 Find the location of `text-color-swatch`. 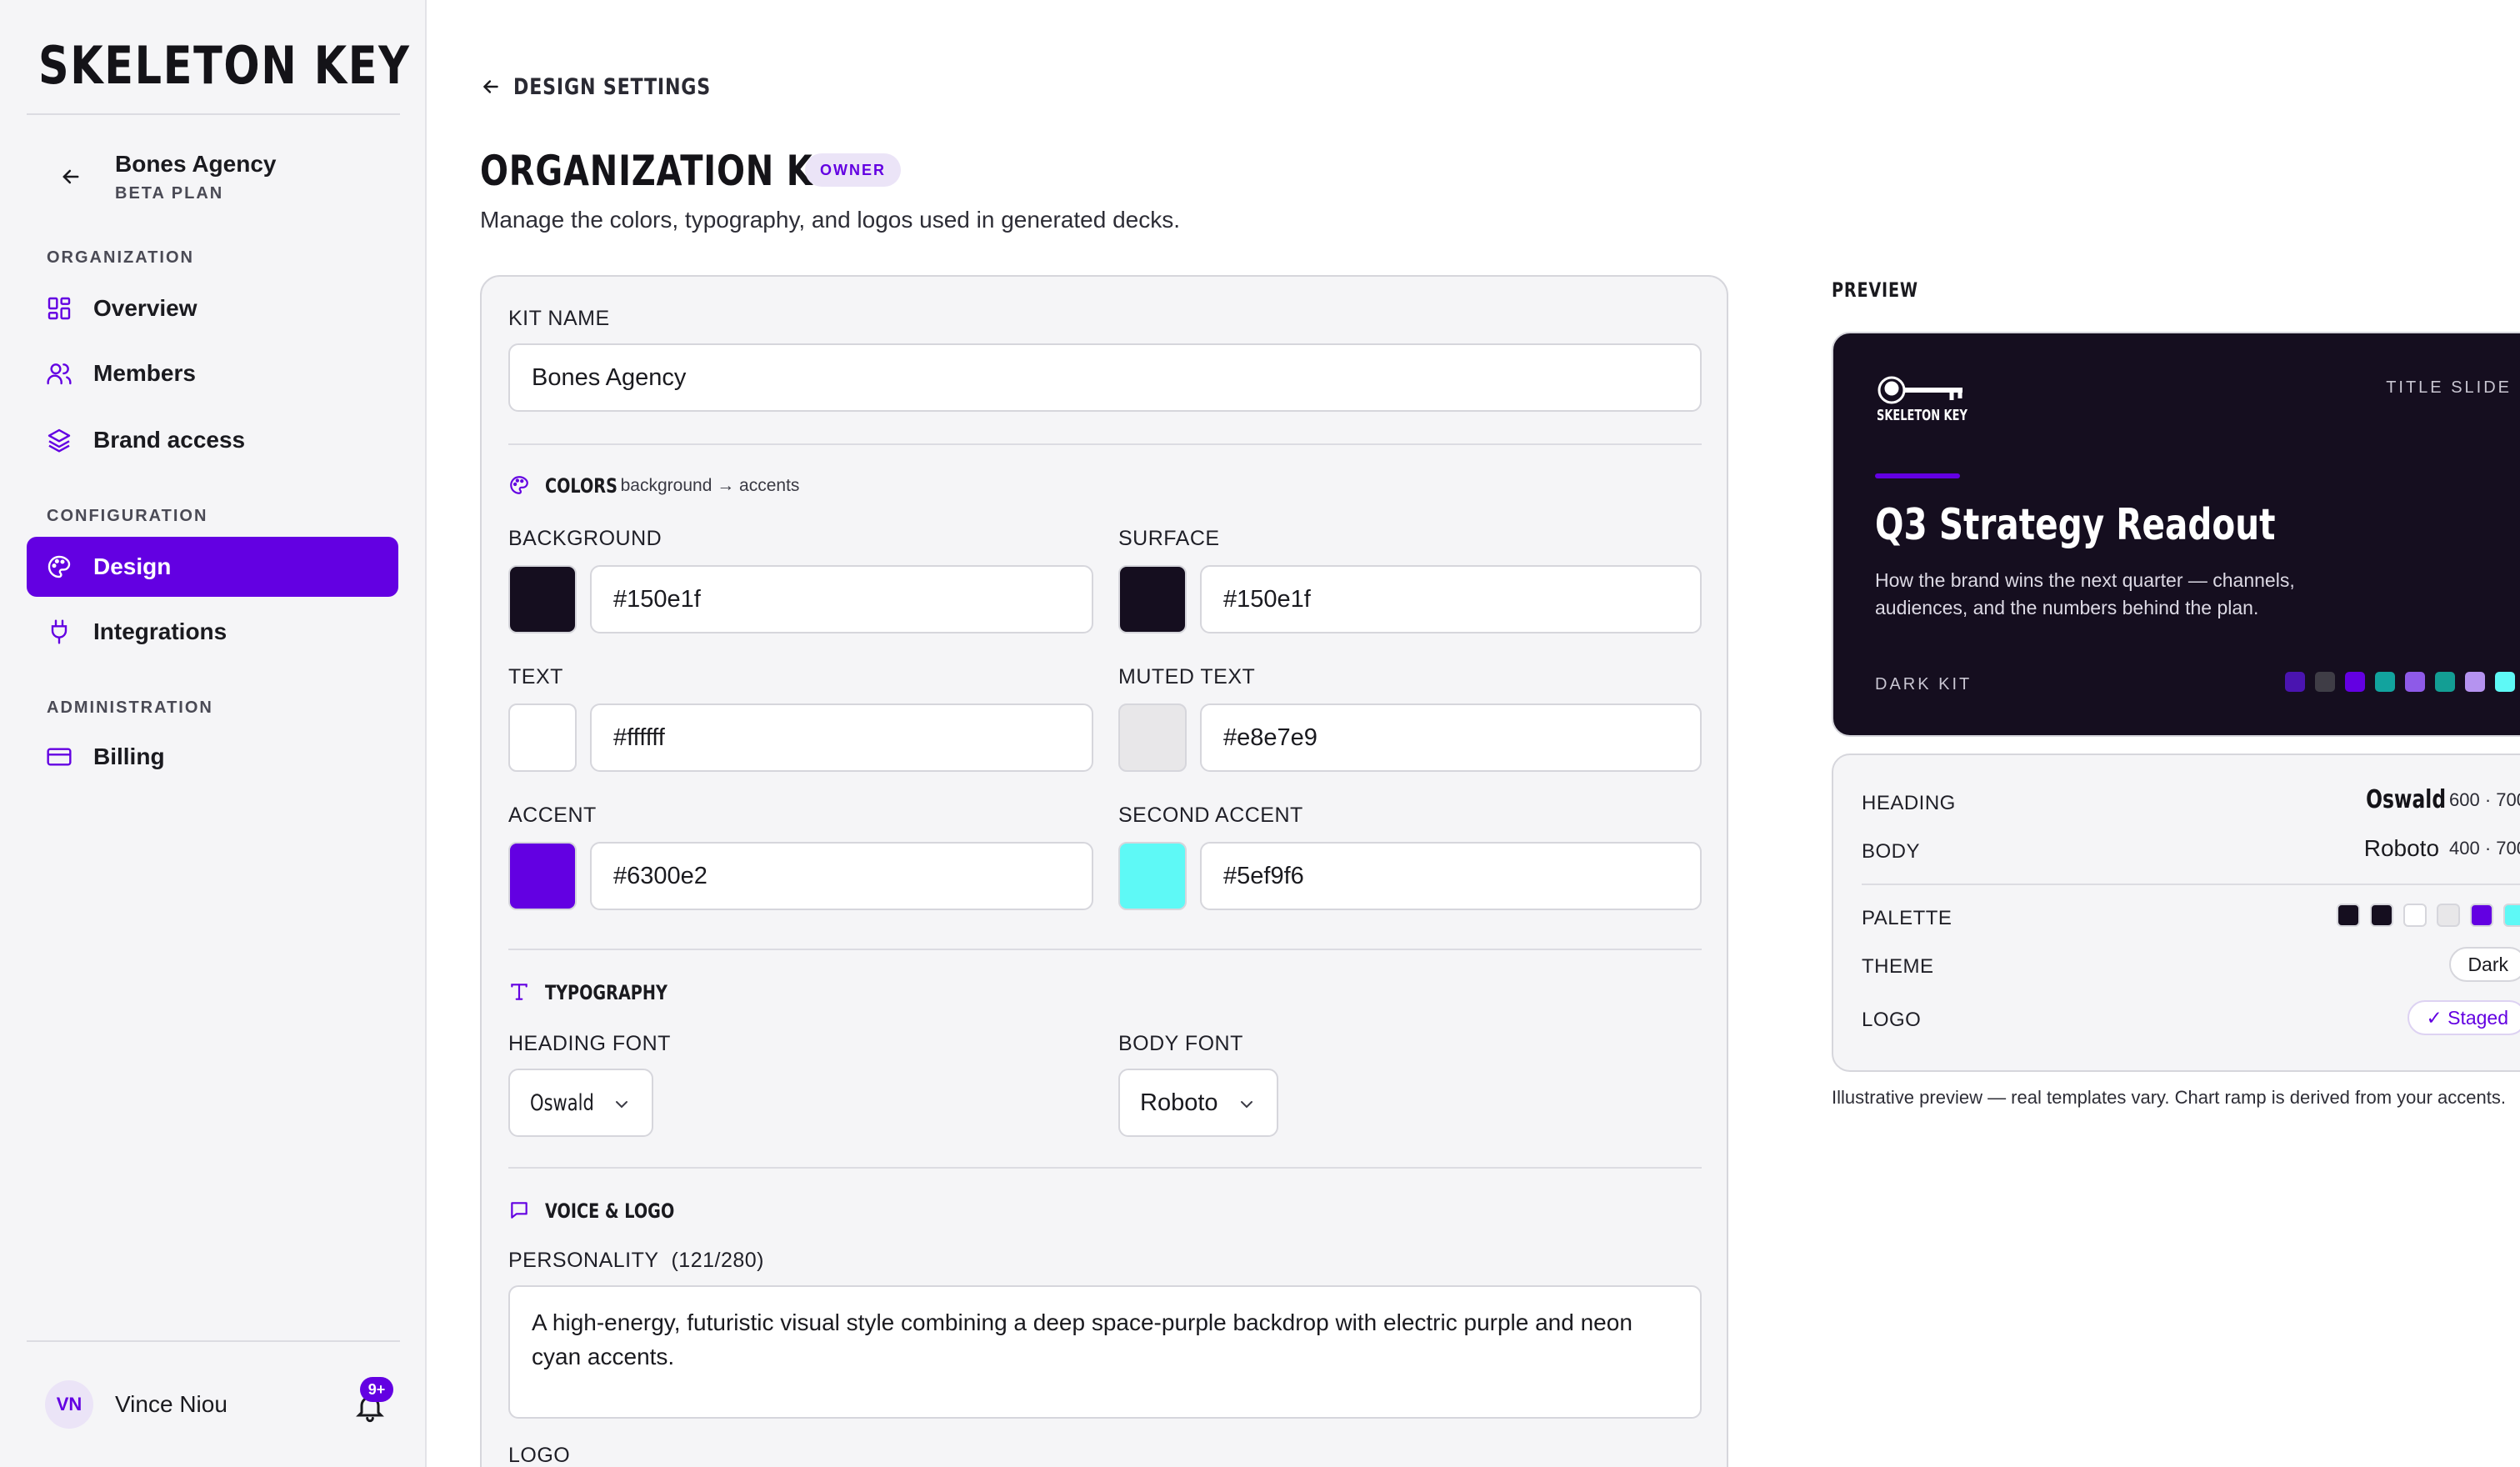

text-color-swatch is located at coordinates (542, 737).